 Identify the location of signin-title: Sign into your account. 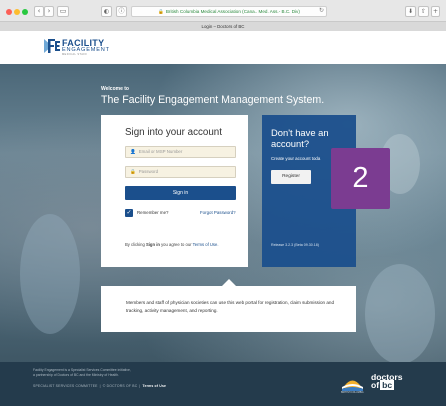
(173, 132).